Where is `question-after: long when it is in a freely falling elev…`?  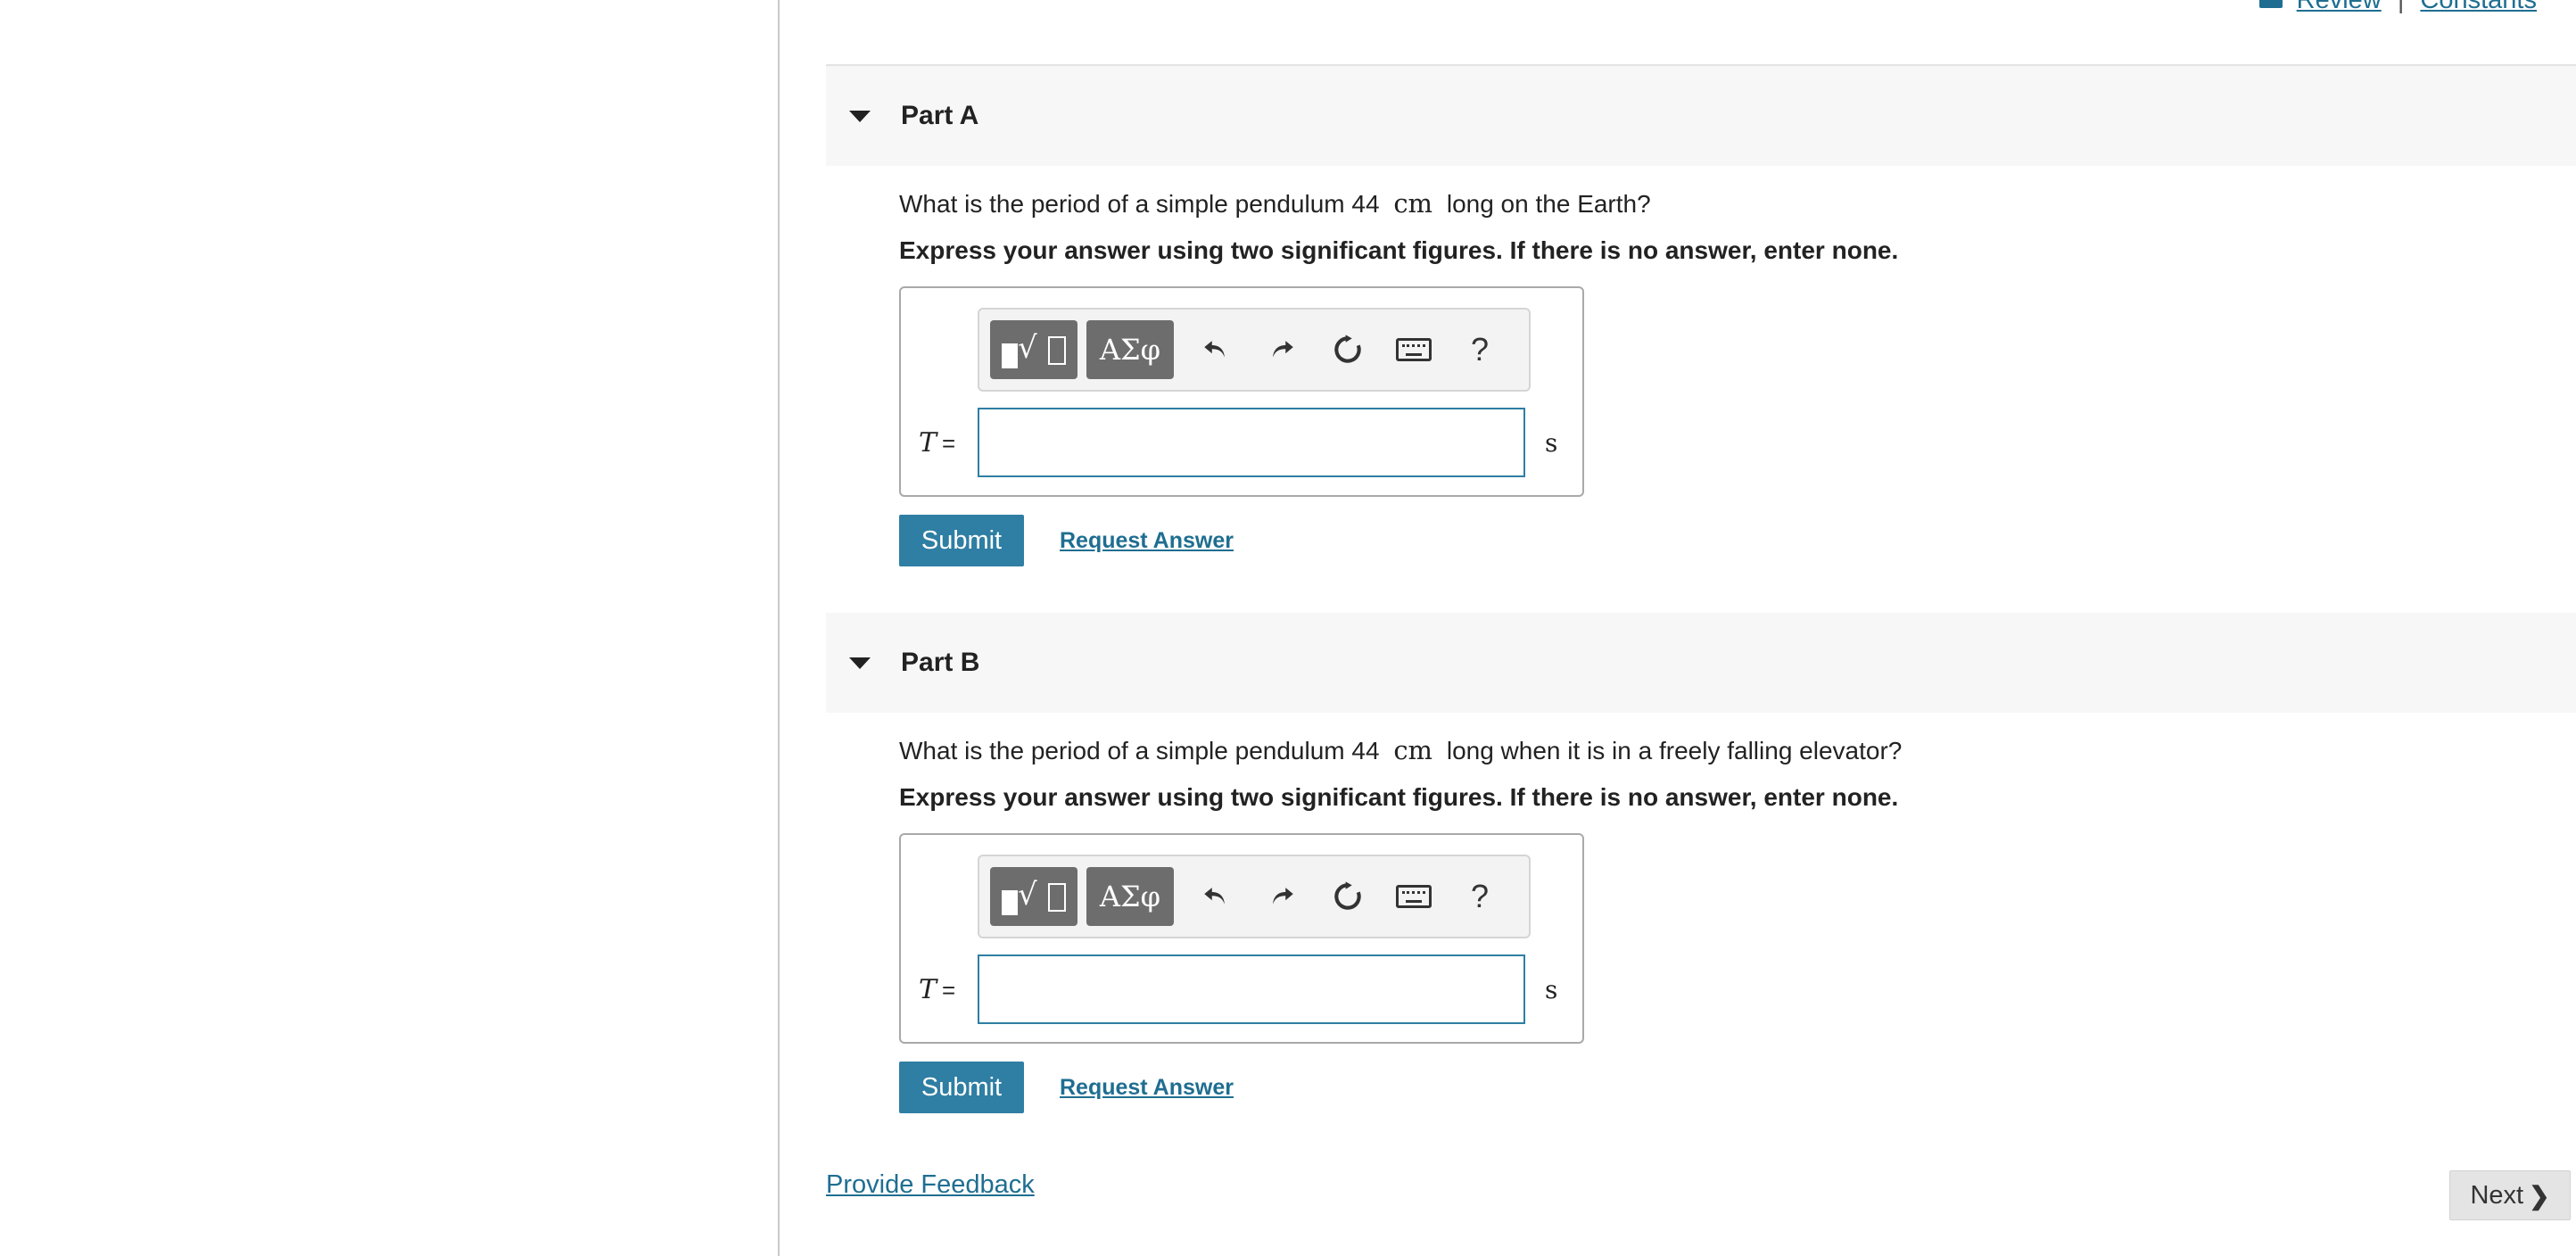
question-after: long when it is in a freely falling elev… is located at coordinates (1674, 750).